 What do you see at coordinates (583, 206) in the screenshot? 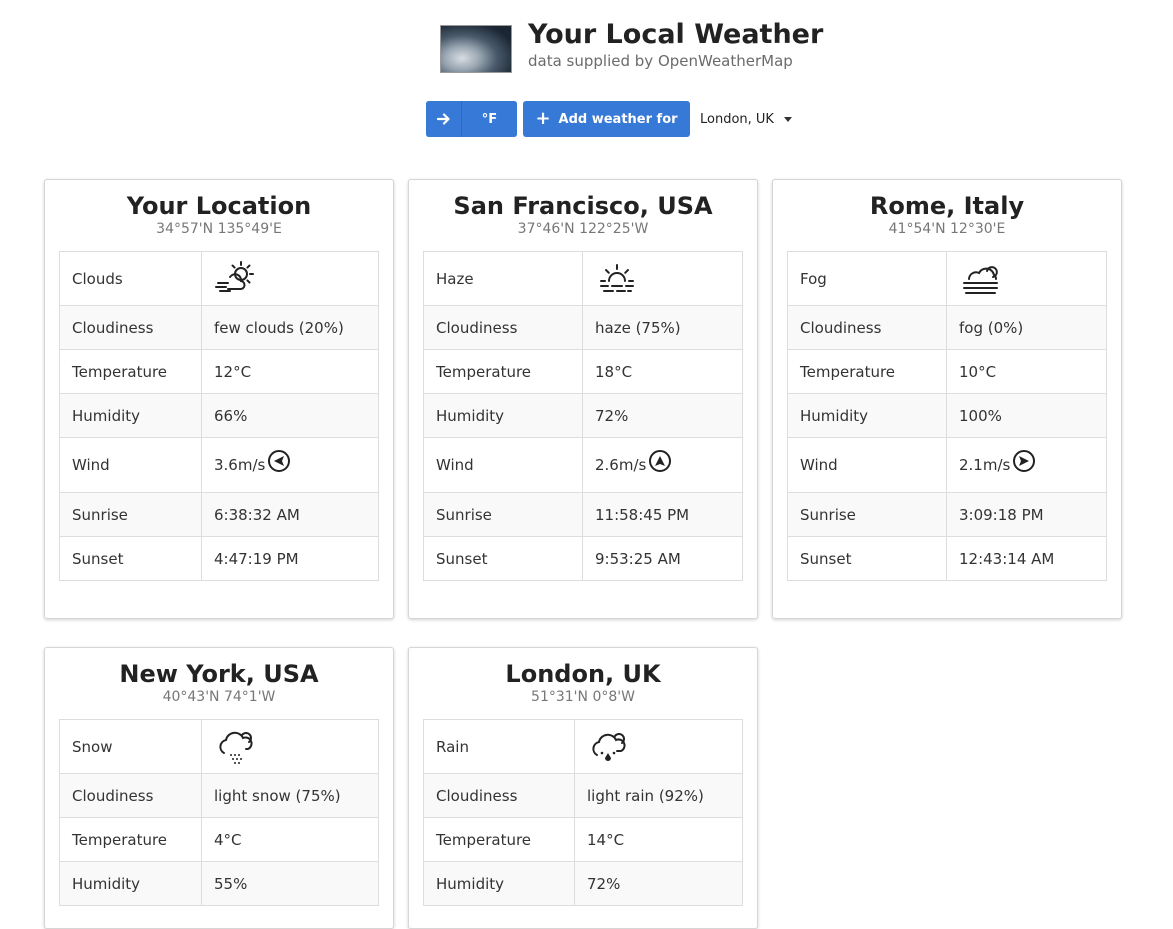
I see `card-city-name: San Francisco, USA` at bounding box center [583, 206].